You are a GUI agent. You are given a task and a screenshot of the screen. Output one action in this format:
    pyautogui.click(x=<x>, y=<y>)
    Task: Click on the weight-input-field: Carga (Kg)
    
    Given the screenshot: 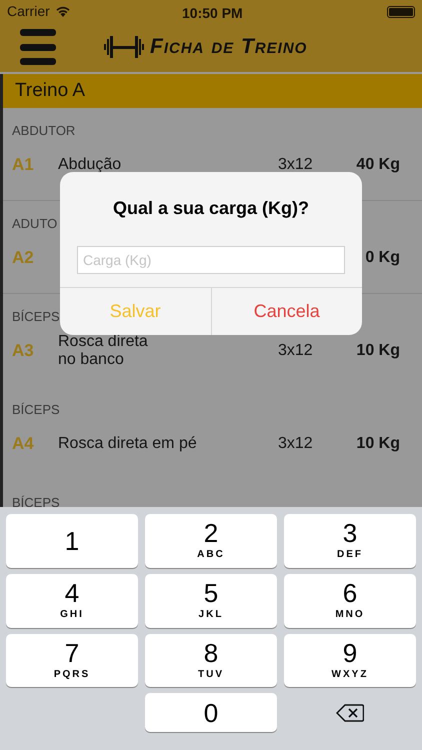 What is the action you would take?
    pyautogui.click(x=211, y=260)
    